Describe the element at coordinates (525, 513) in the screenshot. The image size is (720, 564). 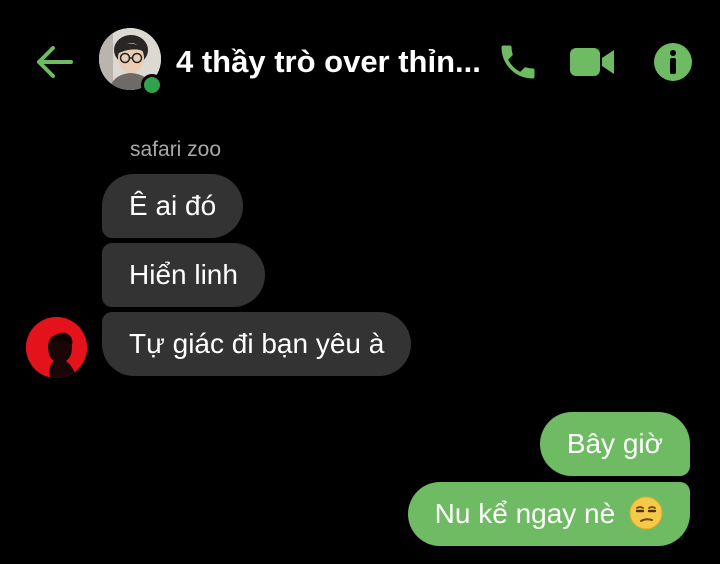
I see `message-text: Nu kể ngay nè` at that location.